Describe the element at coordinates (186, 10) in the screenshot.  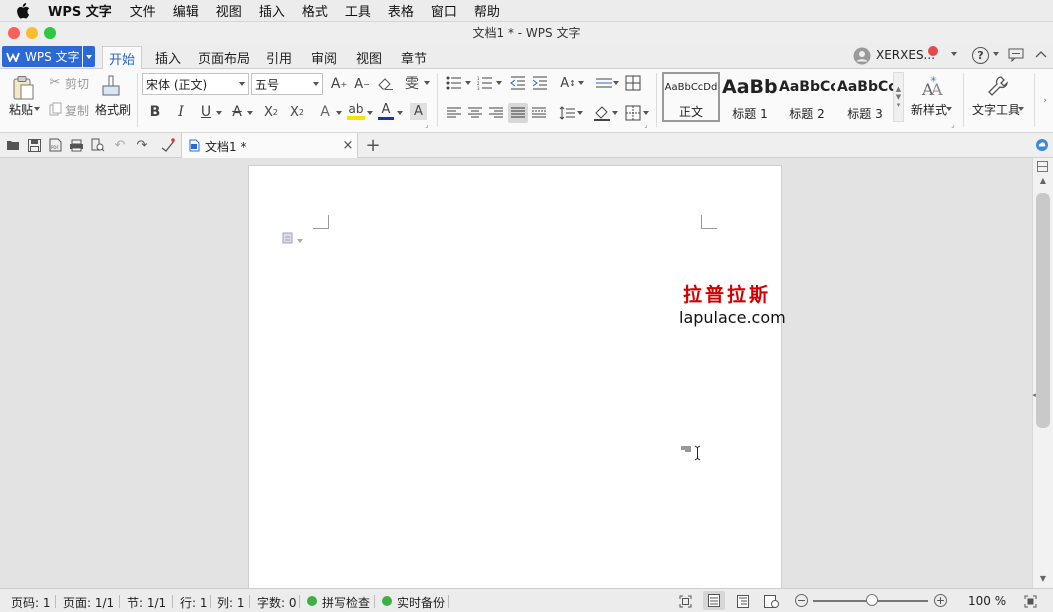
I see `menu-edit: 编辑` at that location.